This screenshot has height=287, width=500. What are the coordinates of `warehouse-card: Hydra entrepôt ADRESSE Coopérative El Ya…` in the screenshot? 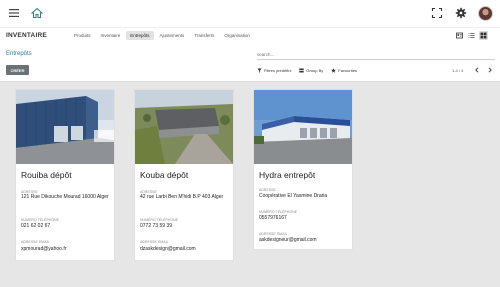 It's located at (303, 169).